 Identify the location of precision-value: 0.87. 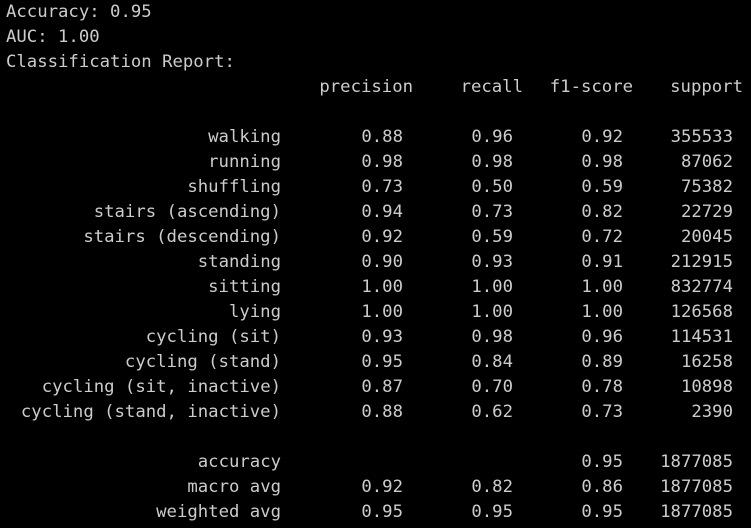
(382, 387).